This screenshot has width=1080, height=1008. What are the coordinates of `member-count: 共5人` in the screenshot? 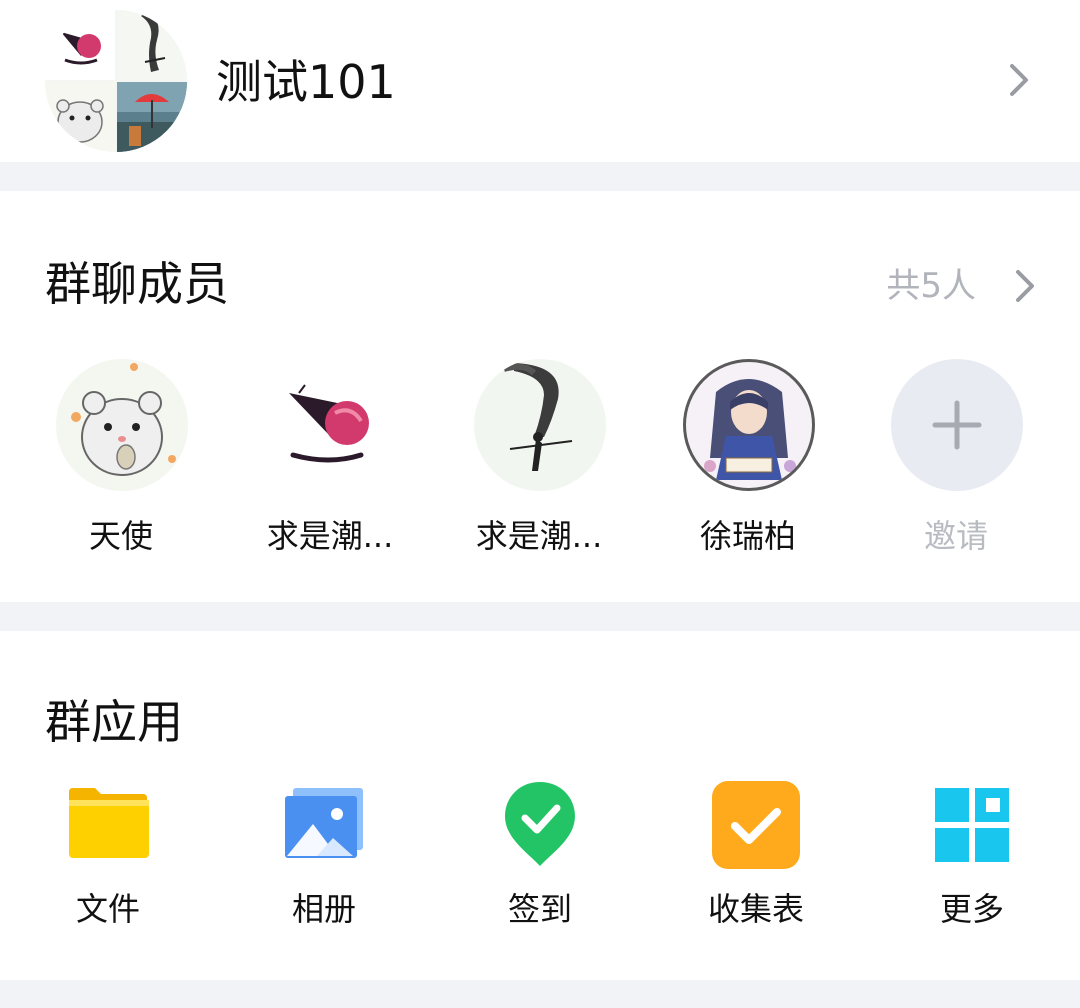 It's located at (931, 286).